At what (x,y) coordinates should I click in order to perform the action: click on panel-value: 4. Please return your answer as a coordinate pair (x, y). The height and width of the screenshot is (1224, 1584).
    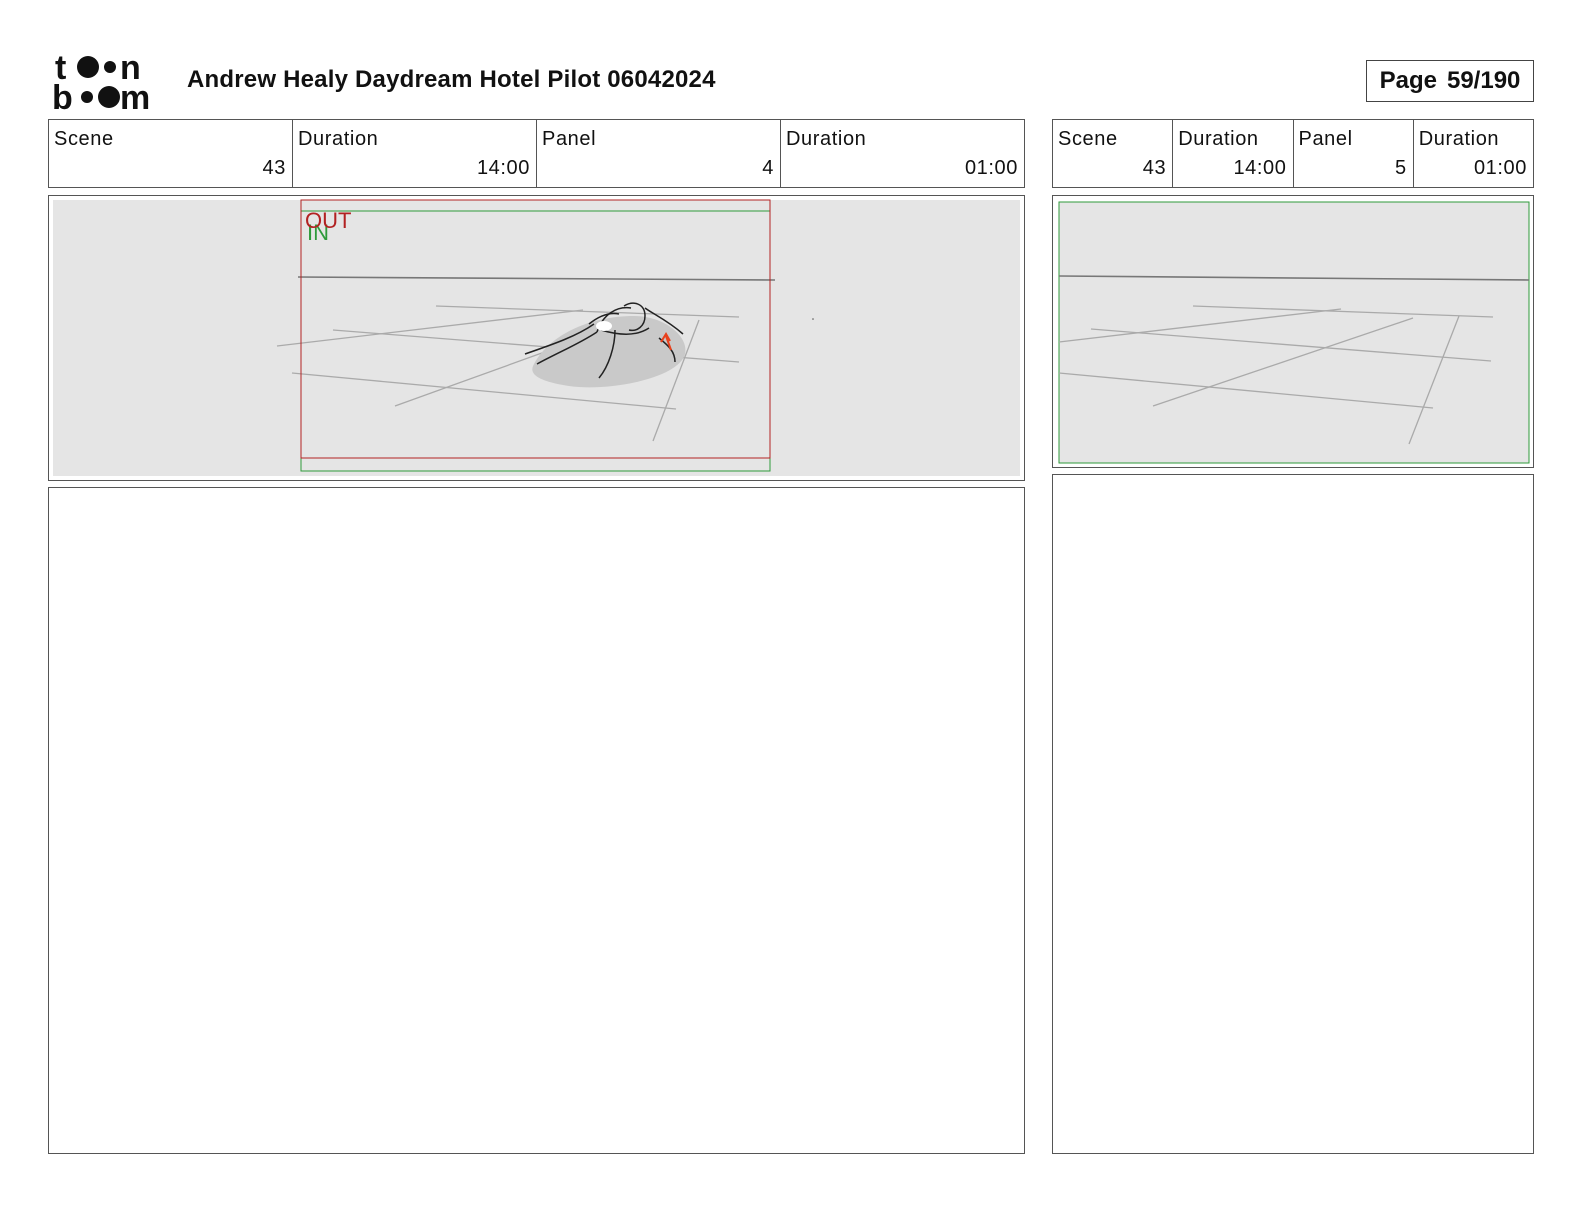
    Looking at the image, I should click on (768, 168).